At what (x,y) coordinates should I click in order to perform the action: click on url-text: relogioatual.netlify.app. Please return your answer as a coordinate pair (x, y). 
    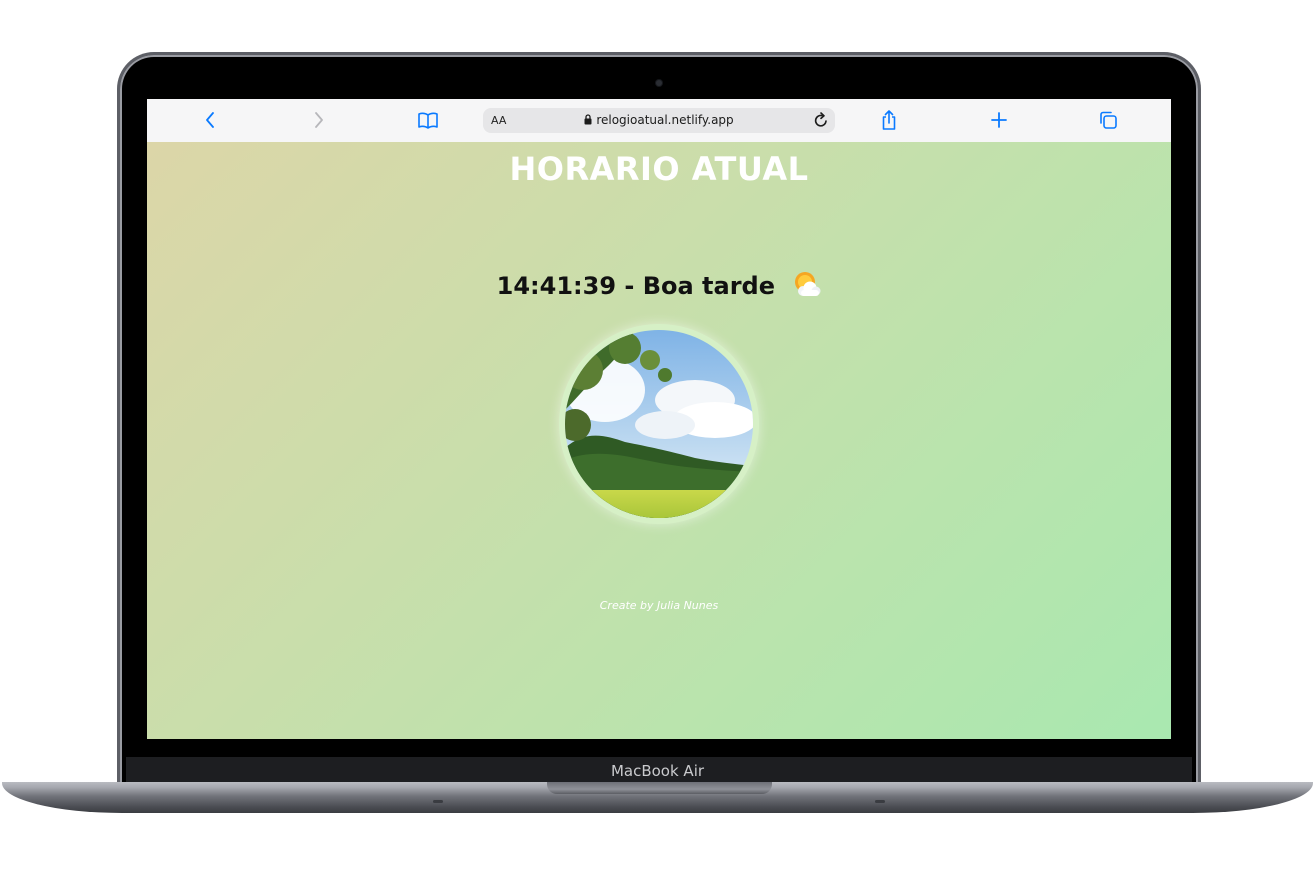
    Looking at the image, I should click on (665, 120).